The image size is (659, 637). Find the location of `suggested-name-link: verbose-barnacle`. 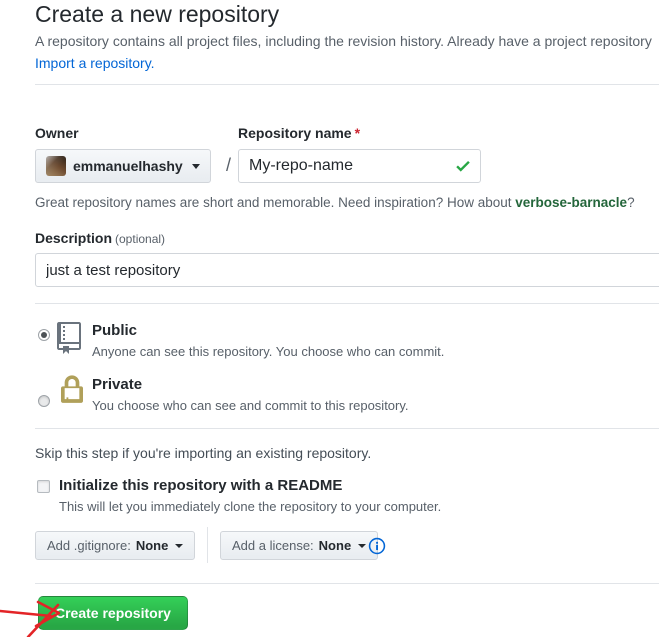

suggested-name-link: verbose-barnacle is located at coordinates (571, 202).